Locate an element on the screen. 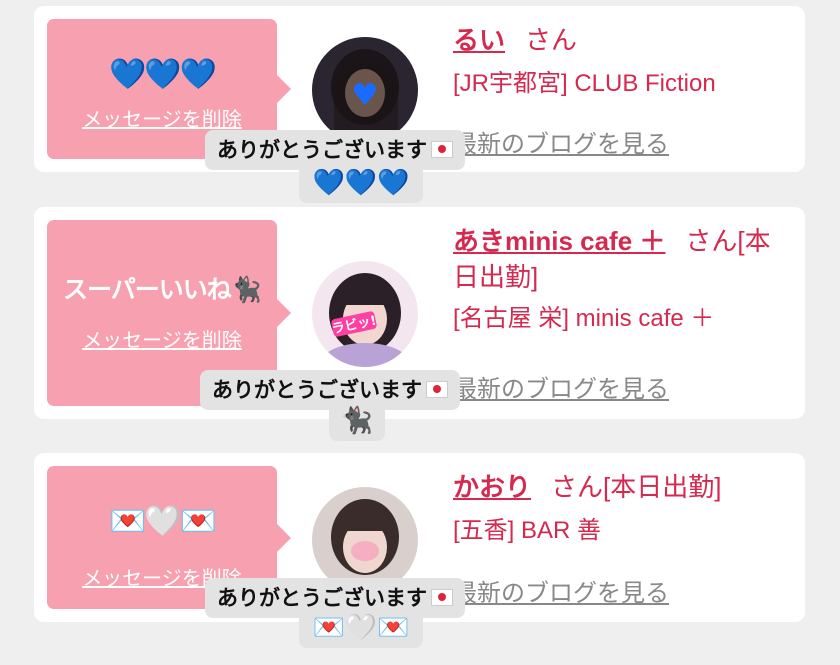  profile-info: るい さん [JR宇都宮] CLUB Fiction is located at coordinates (622, 63).